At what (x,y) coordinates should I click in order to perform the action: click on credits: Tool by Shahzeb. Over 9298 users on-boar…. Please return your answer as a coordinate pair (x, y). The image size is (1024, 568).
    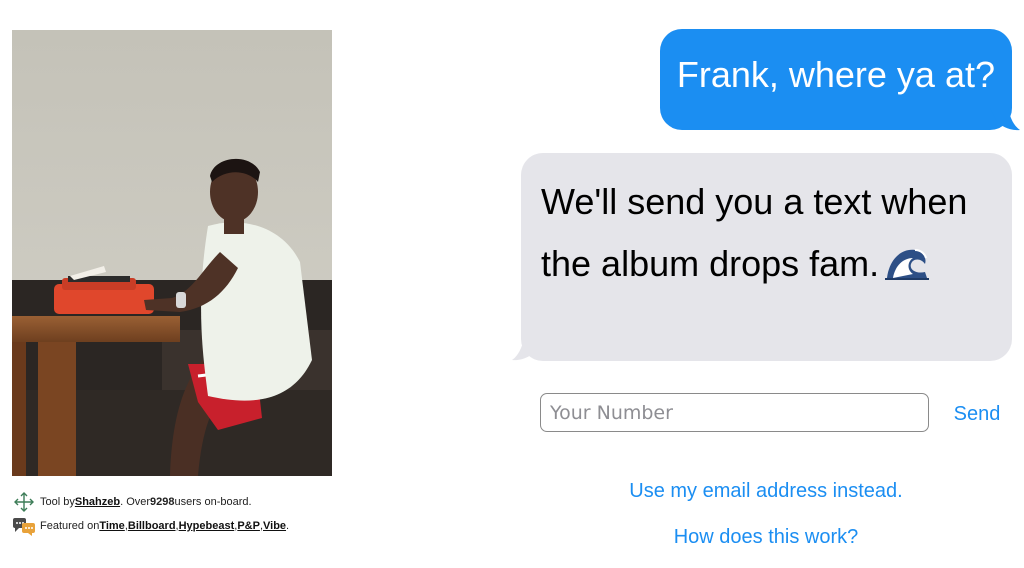
    Looking at the image, I should click on (182, 516).